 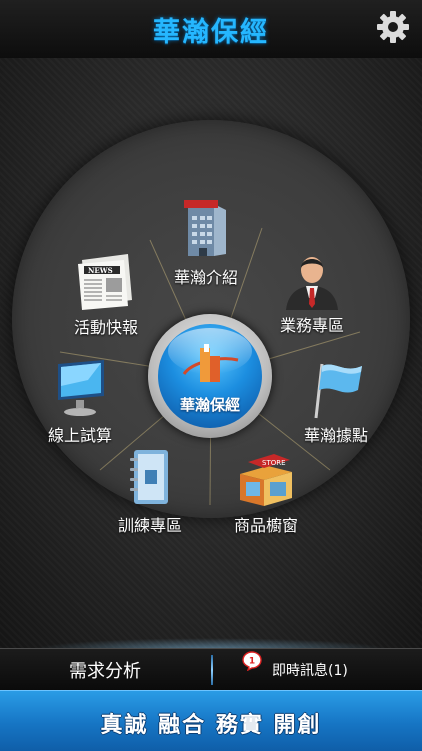 I want to click on businessman-icon, so click(x=312, y=283).